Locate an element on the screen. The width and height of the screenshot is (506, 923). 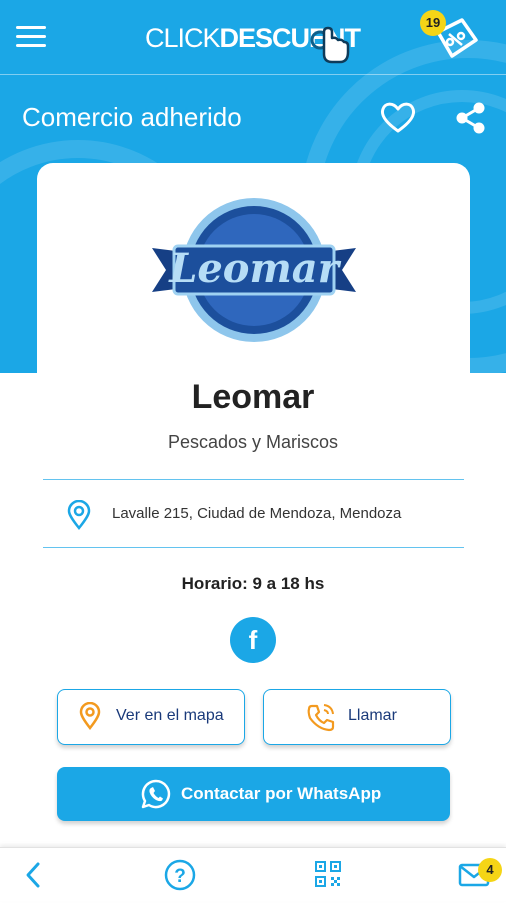
facebook-glyph: f is located at coordinates (253, 640).